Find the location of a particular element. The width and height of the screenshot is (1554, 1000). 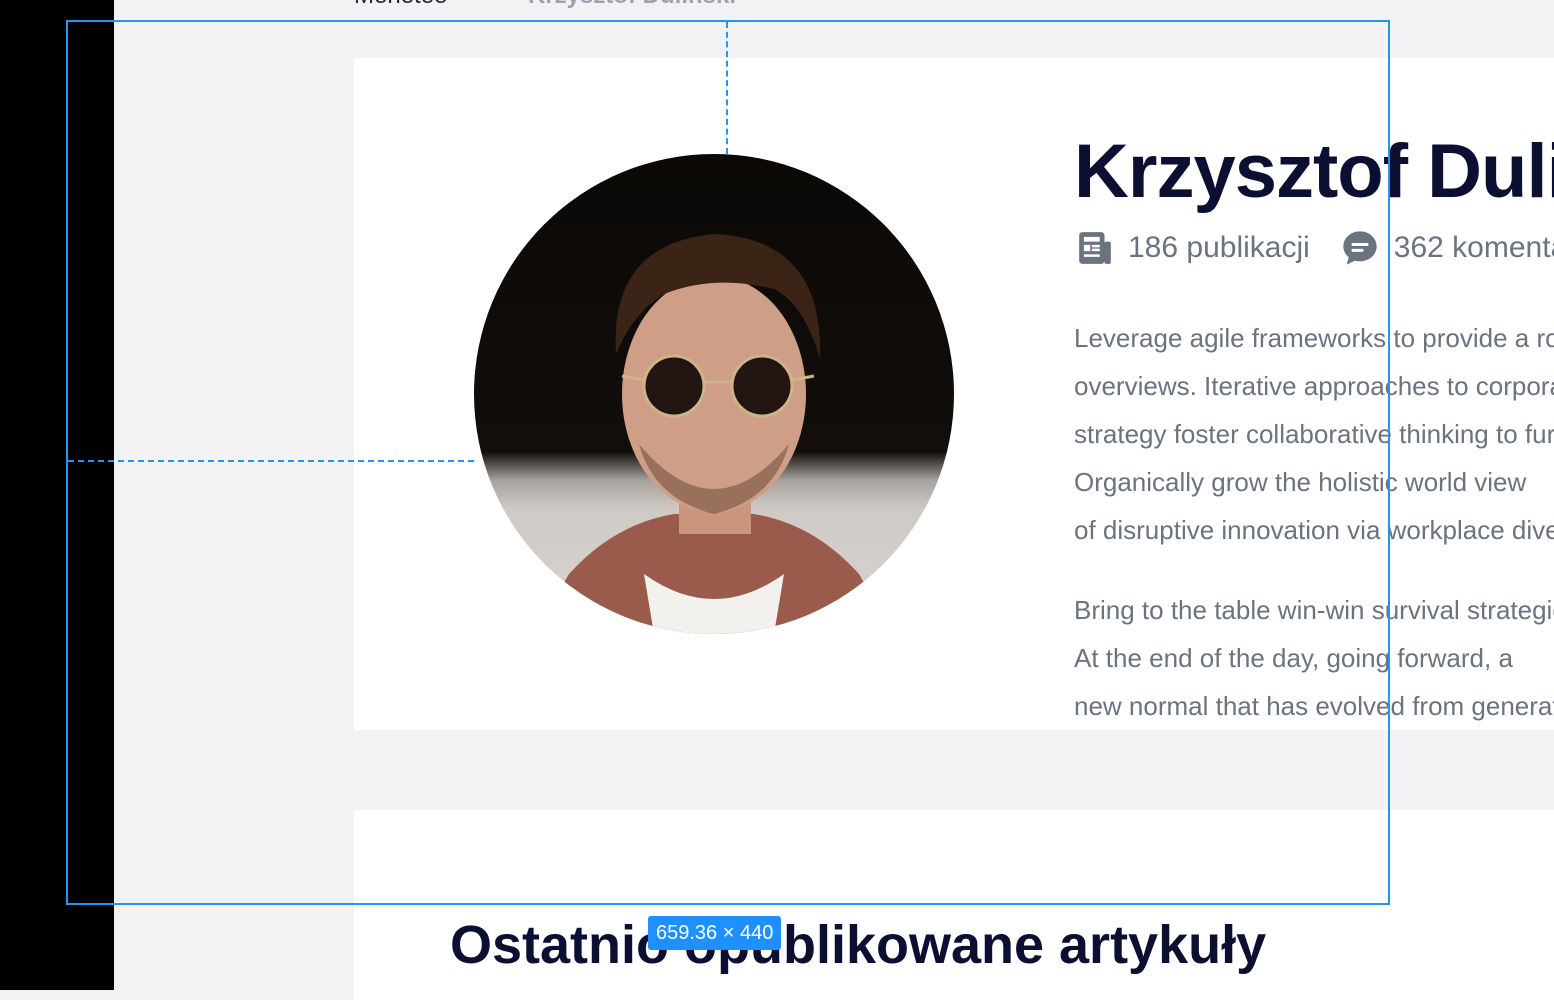

dimension-badge: 659.36 × 440 is located at coordinates (715, 933).